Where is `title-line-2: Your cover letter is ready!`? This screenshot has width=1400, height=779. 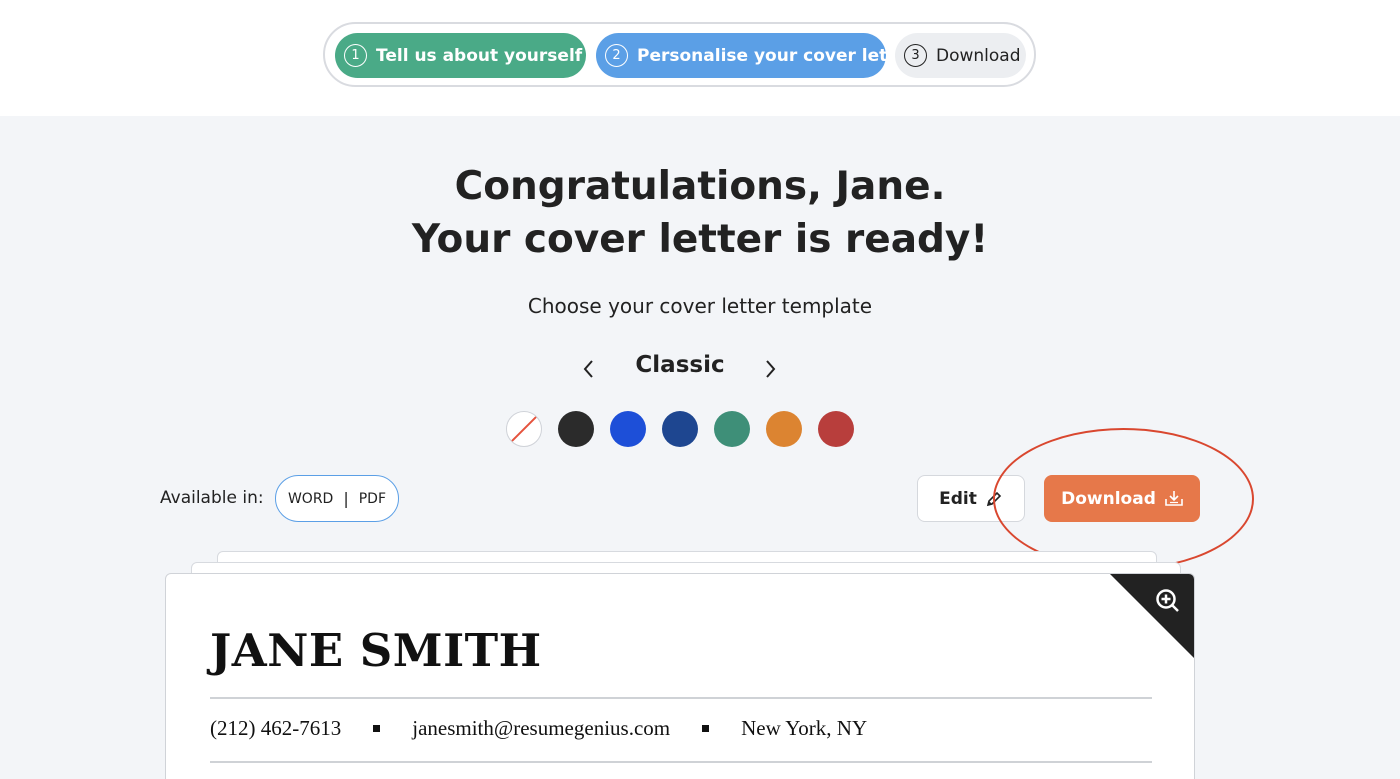 title-line-2: Your cover letter is ready! is located at coordinates (700, 239).